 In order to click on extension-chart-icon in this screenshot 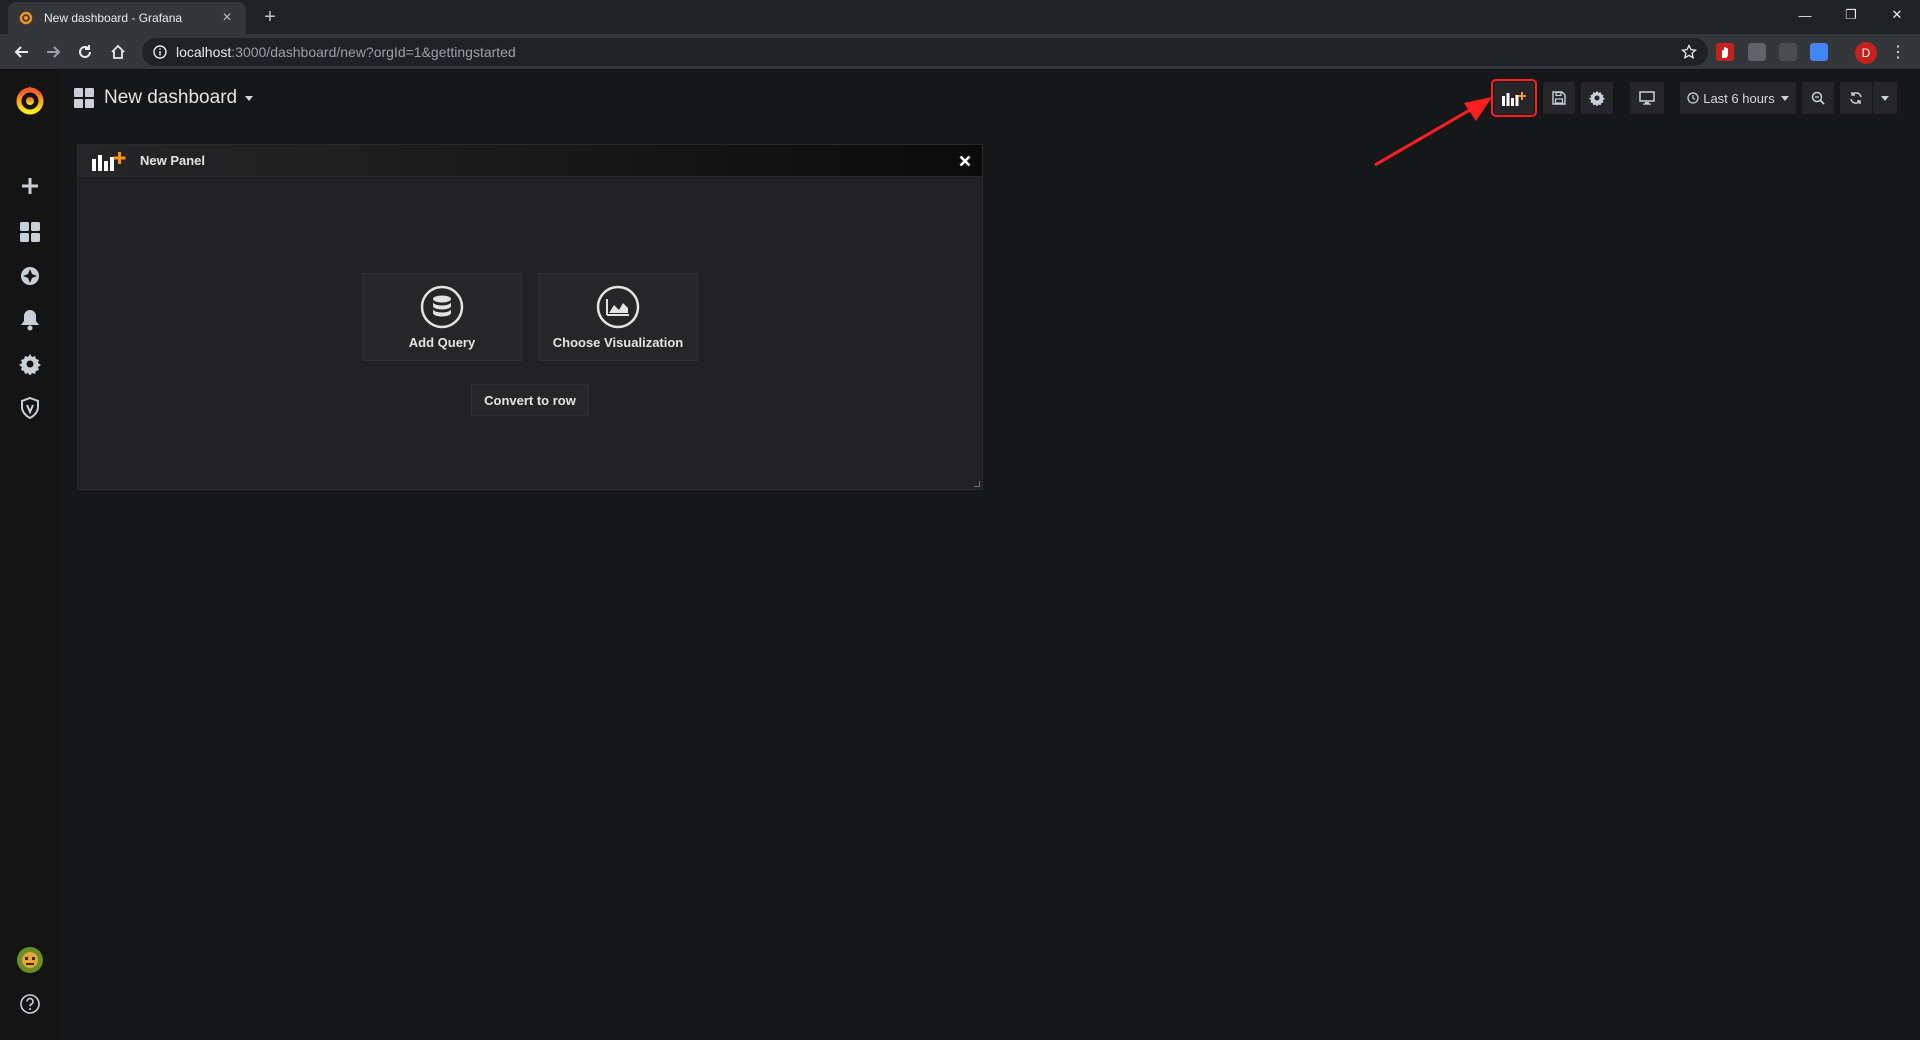, I will do `click(1757, 52)`.